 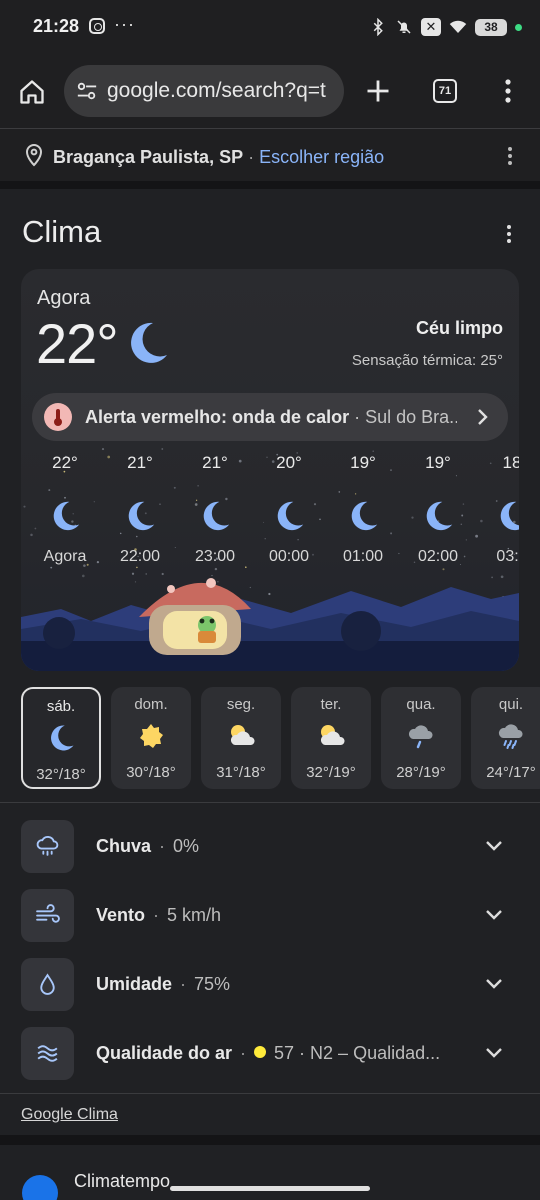 I want to click on hour-item: 19° 01:00, so click(x=363, y=509).